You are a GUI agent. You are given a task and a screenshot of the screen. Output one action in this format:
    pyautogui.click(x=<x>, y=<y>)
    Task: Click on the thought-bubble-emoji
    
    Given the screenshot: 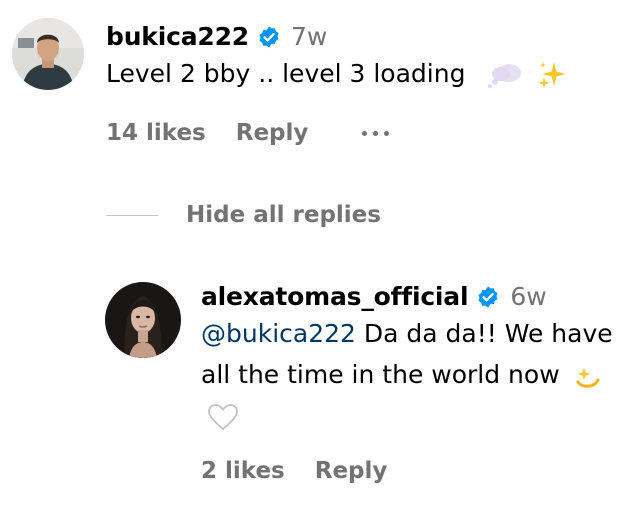 What is the action you would take?
    pyautogui.click(x=505, y=76)
    